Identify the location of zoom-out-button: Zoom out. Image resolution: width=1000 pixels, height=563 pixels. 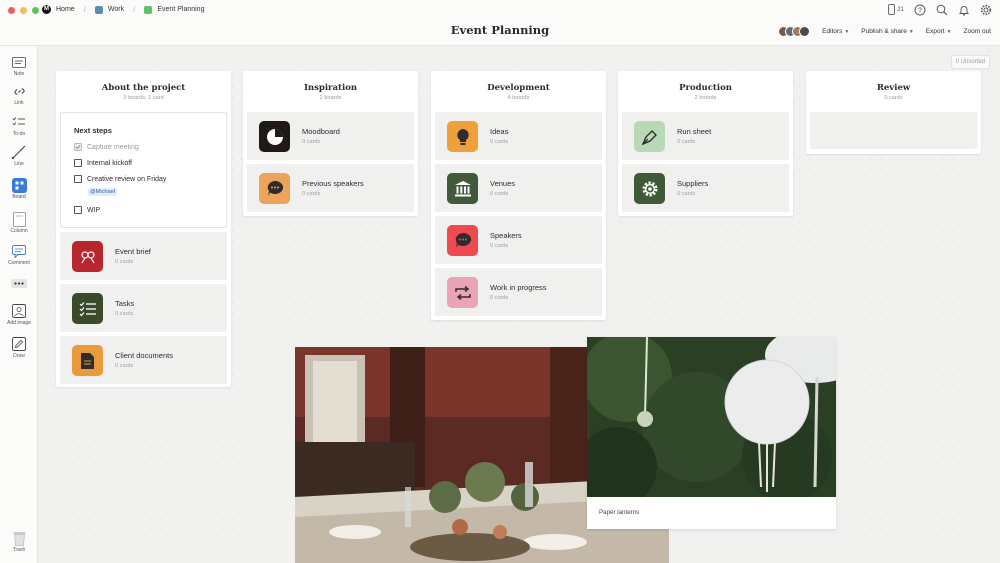
(977, 31).